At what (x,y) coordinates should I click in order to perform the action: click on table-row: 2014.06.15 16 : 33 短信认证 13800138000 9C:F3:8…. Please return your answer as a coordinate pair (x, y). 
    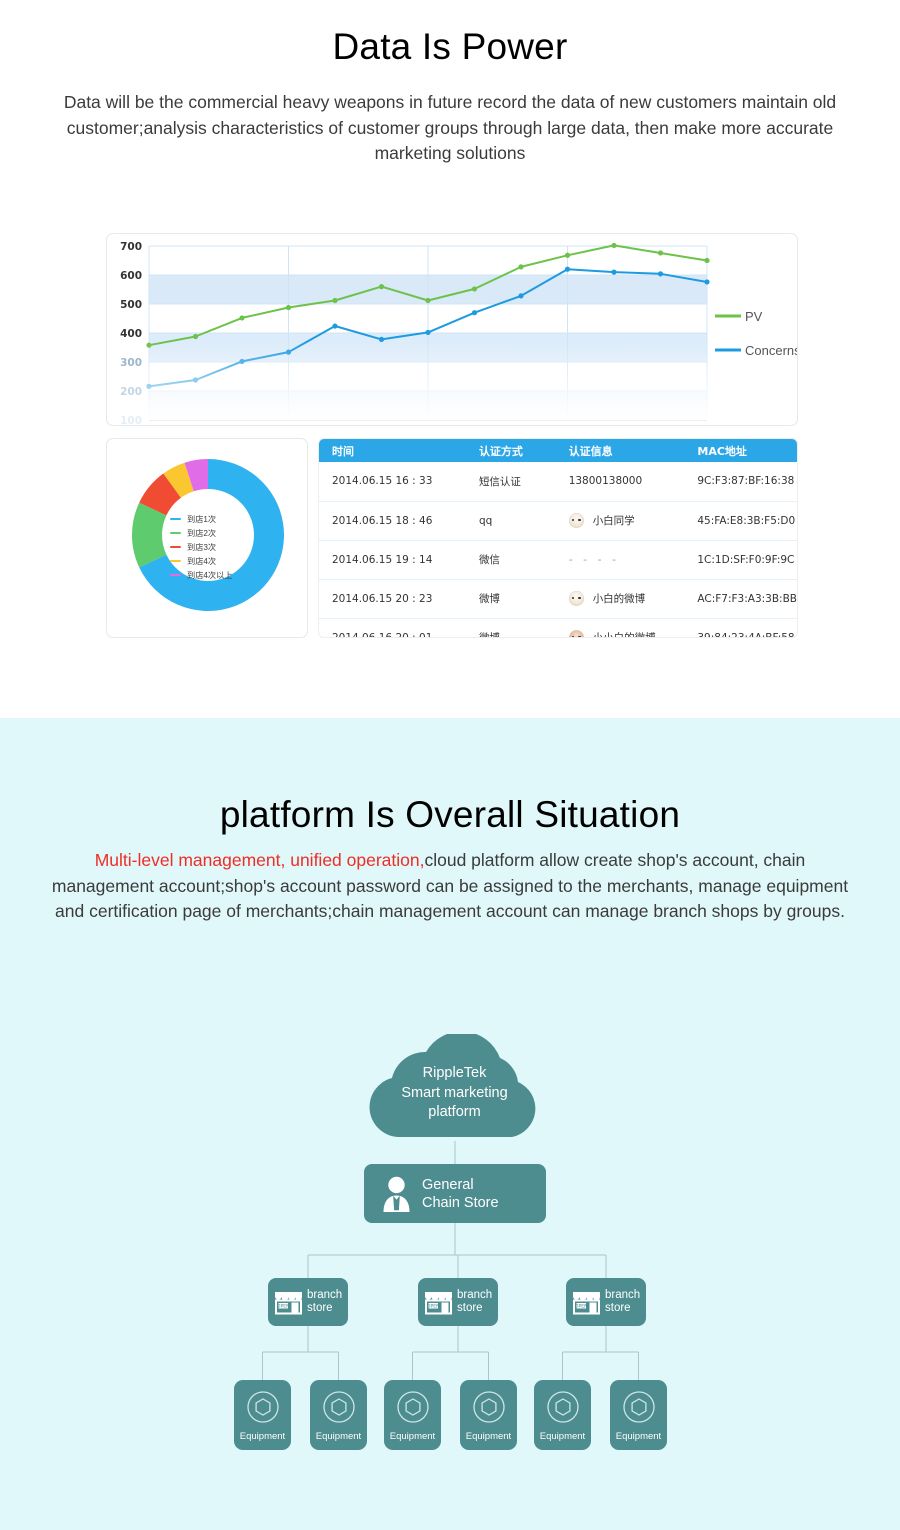
    Looking at the image, I should click on (558, 482).